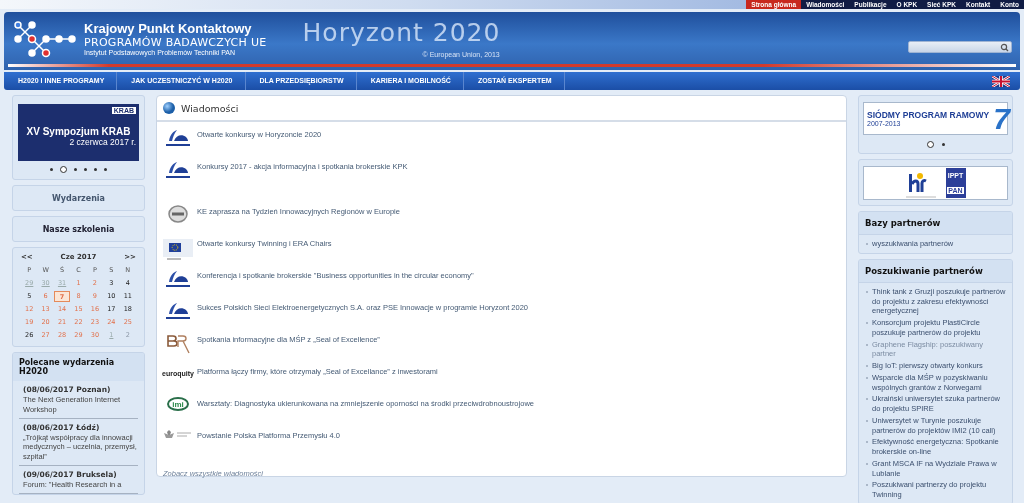  What do you see at coordinates (169, 108) in the screenshot?
I see `globe-icon` at bounding box center [169, 108].